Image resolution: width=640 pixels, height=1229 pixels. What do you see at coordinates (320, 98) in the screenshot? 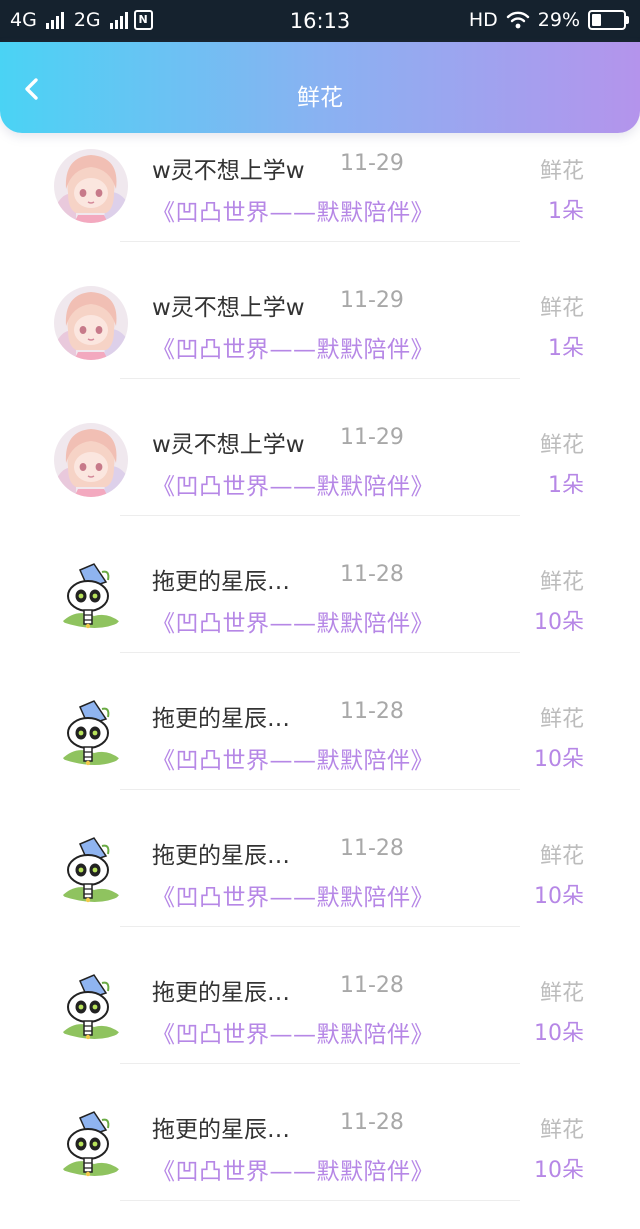
I see `page-title: 鲜花` at bounding box center [320, 98].